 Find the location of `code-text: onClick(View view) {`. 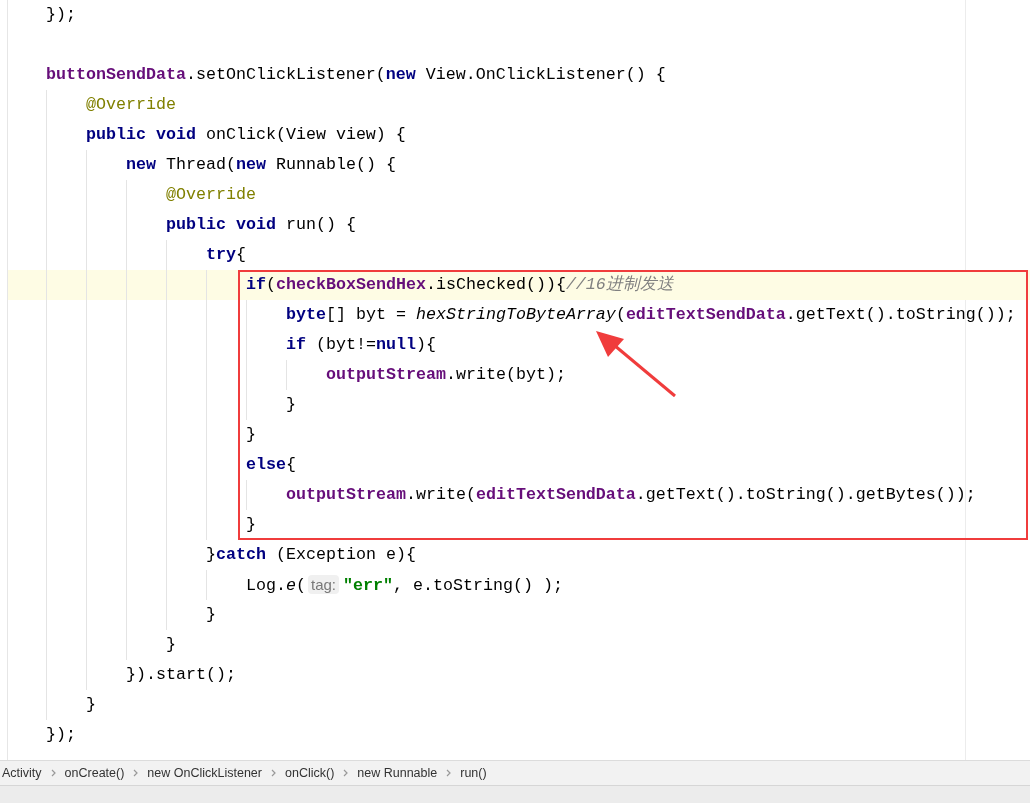

code-text: onClick(View view) { is located at coordinates (305, 134).